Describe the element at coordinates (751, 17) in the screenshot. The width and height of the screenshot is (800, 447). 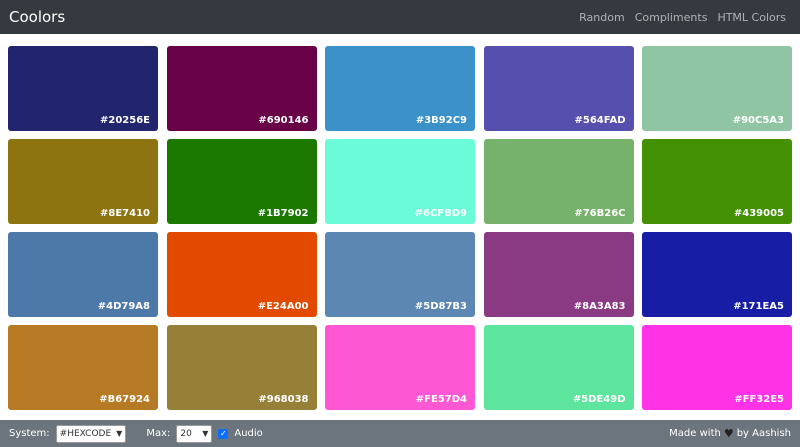
I see `nav-link-html-colors: HTML Colors` at that location.